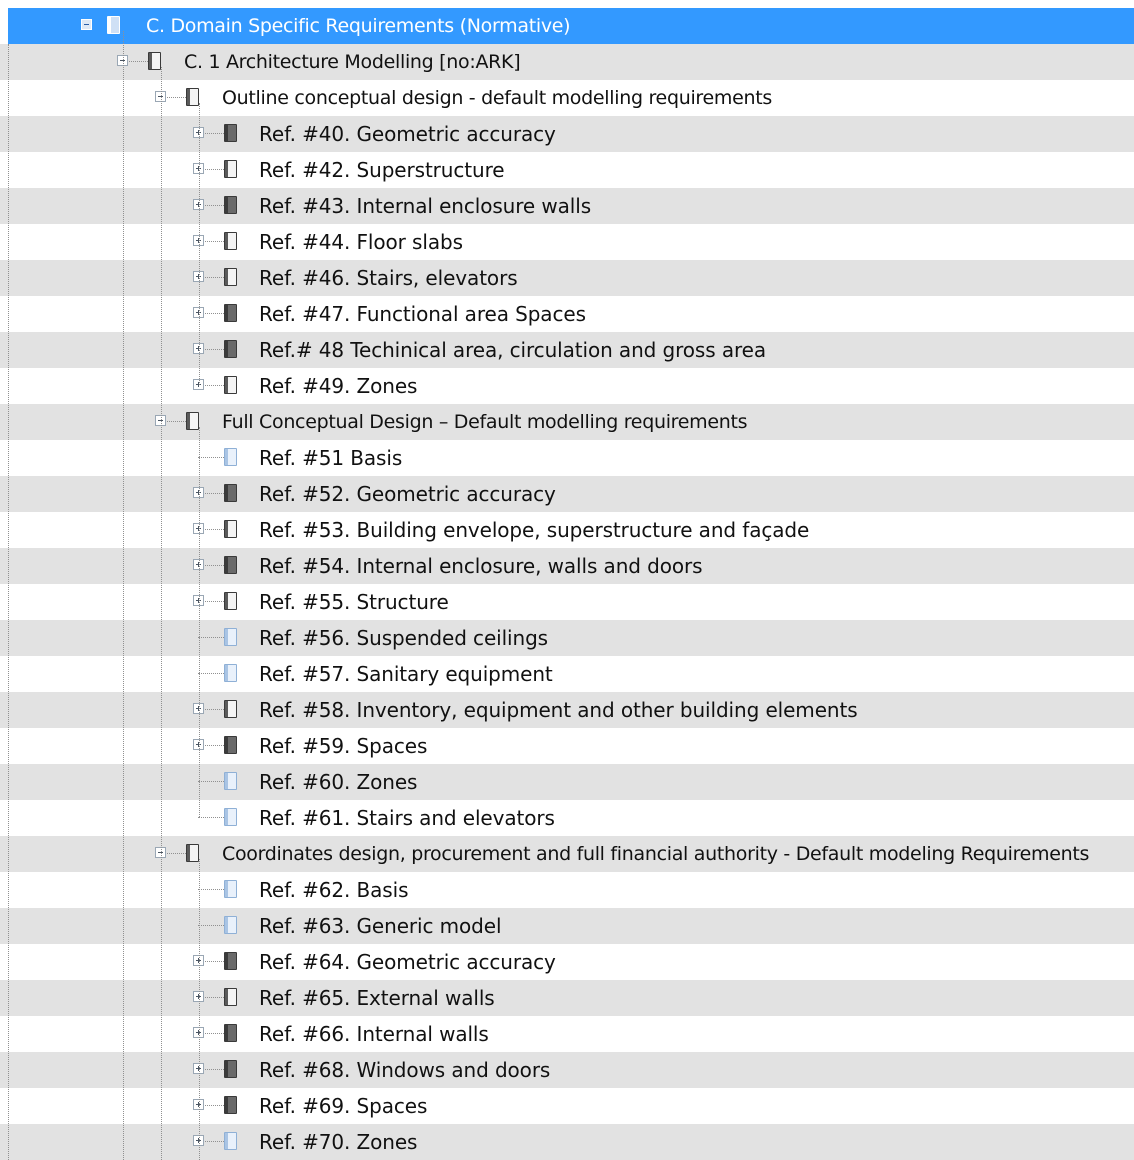 This screenshot has width=1134, height=1160. Describe the element at coordinates (567, 674) in the screenshot. I see `tree-row-ref-57-sanitary-equipment: Ref. #57. Sanitary equipment` at that location.